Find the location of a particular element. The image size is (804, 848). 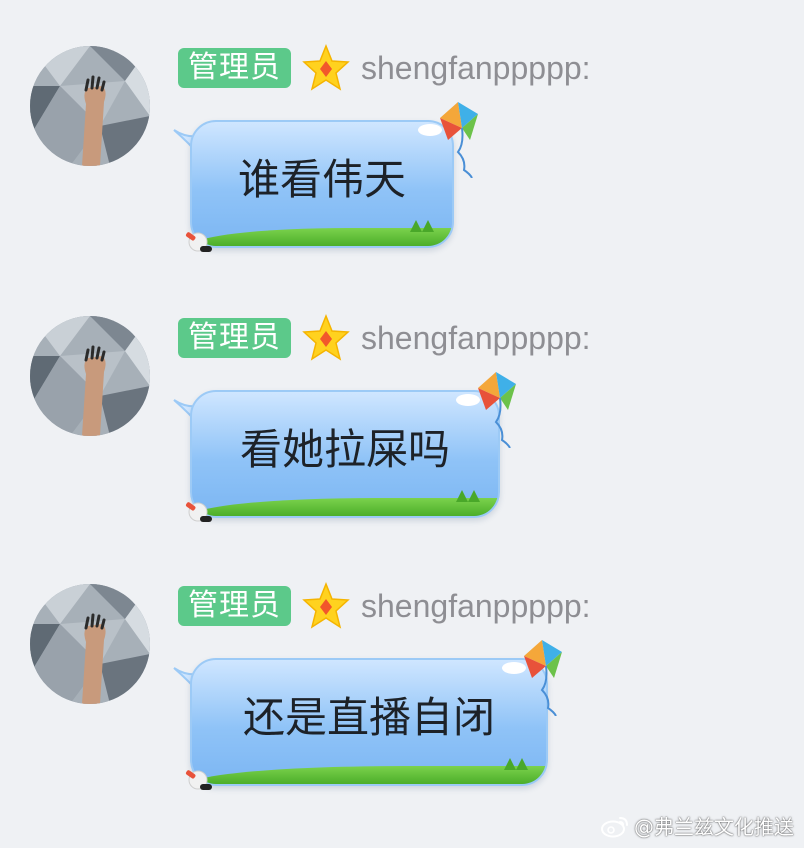

weibo-icon is located at coordinates (614, 826).